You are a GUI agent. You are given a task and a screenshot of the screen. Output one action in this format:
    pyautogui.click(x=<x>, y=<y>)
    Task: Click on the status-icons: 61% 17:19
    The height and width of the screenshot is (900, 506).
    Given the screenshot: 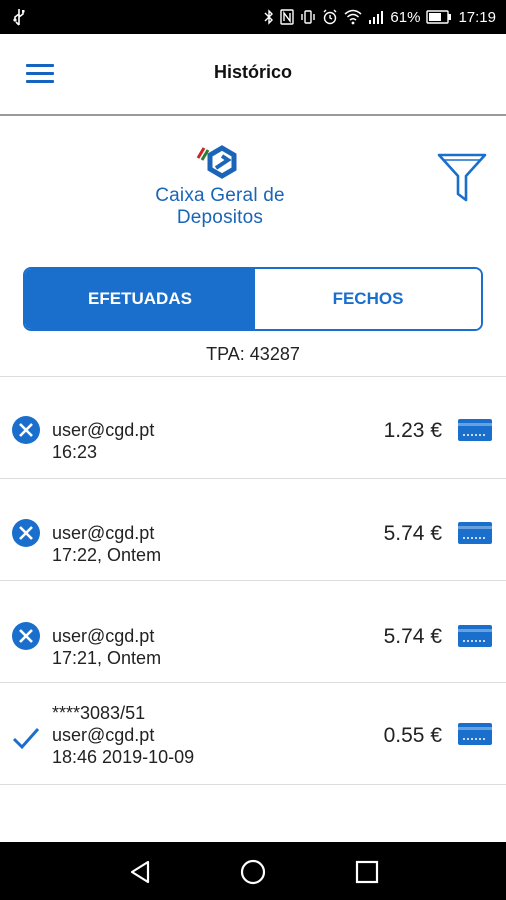 What is the action you would take?
    pyautogui.click(x=380, y=17)
    